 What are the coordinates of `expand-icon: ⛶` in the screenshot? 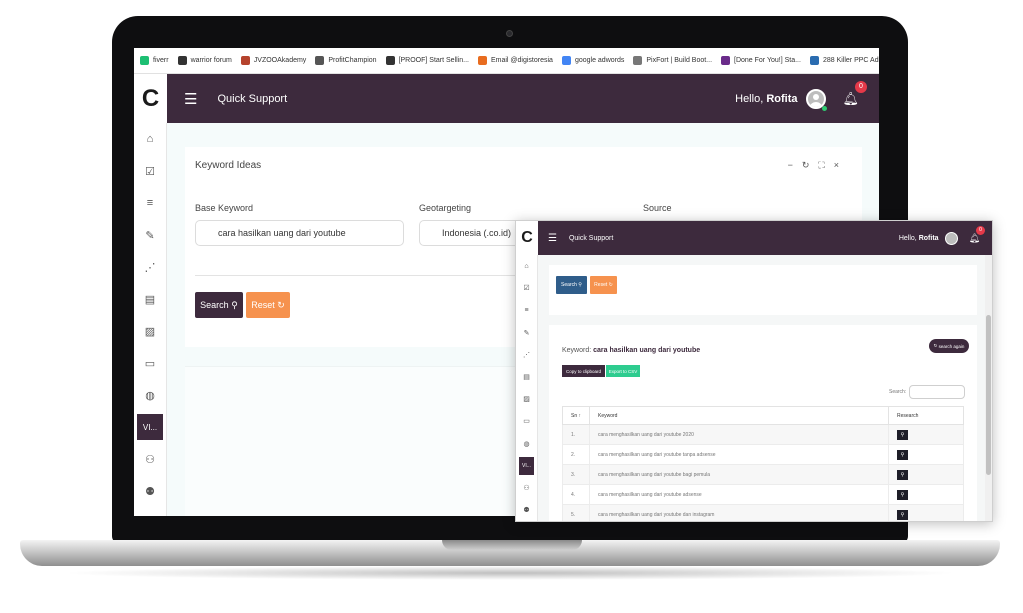 It's located at (825, 165).